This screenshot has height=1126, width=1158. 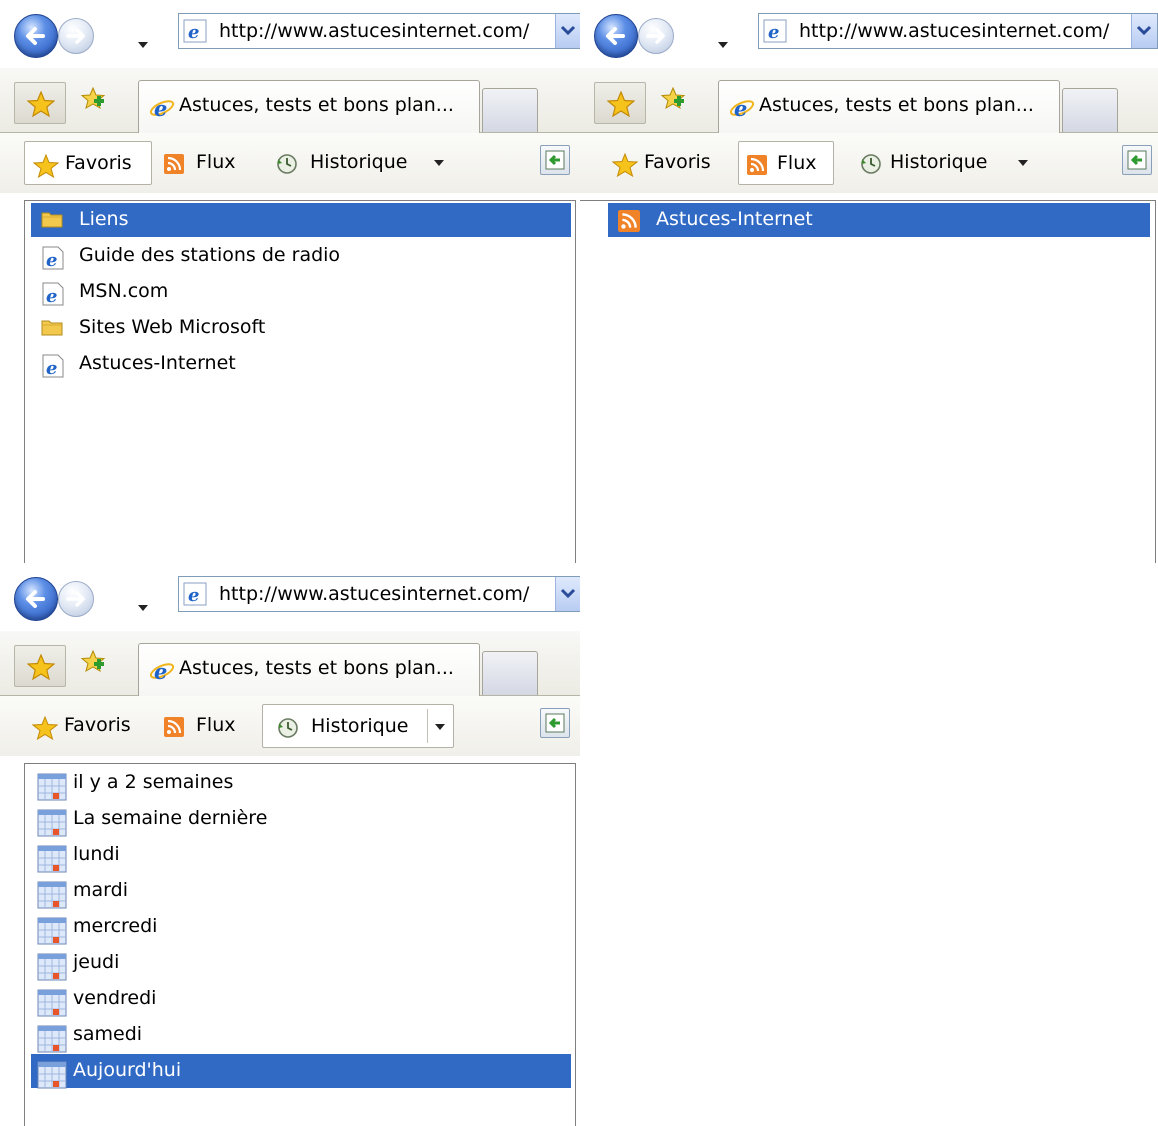 I want to click on list-item: Aujourd'hui, so click(x=301, y=1071).